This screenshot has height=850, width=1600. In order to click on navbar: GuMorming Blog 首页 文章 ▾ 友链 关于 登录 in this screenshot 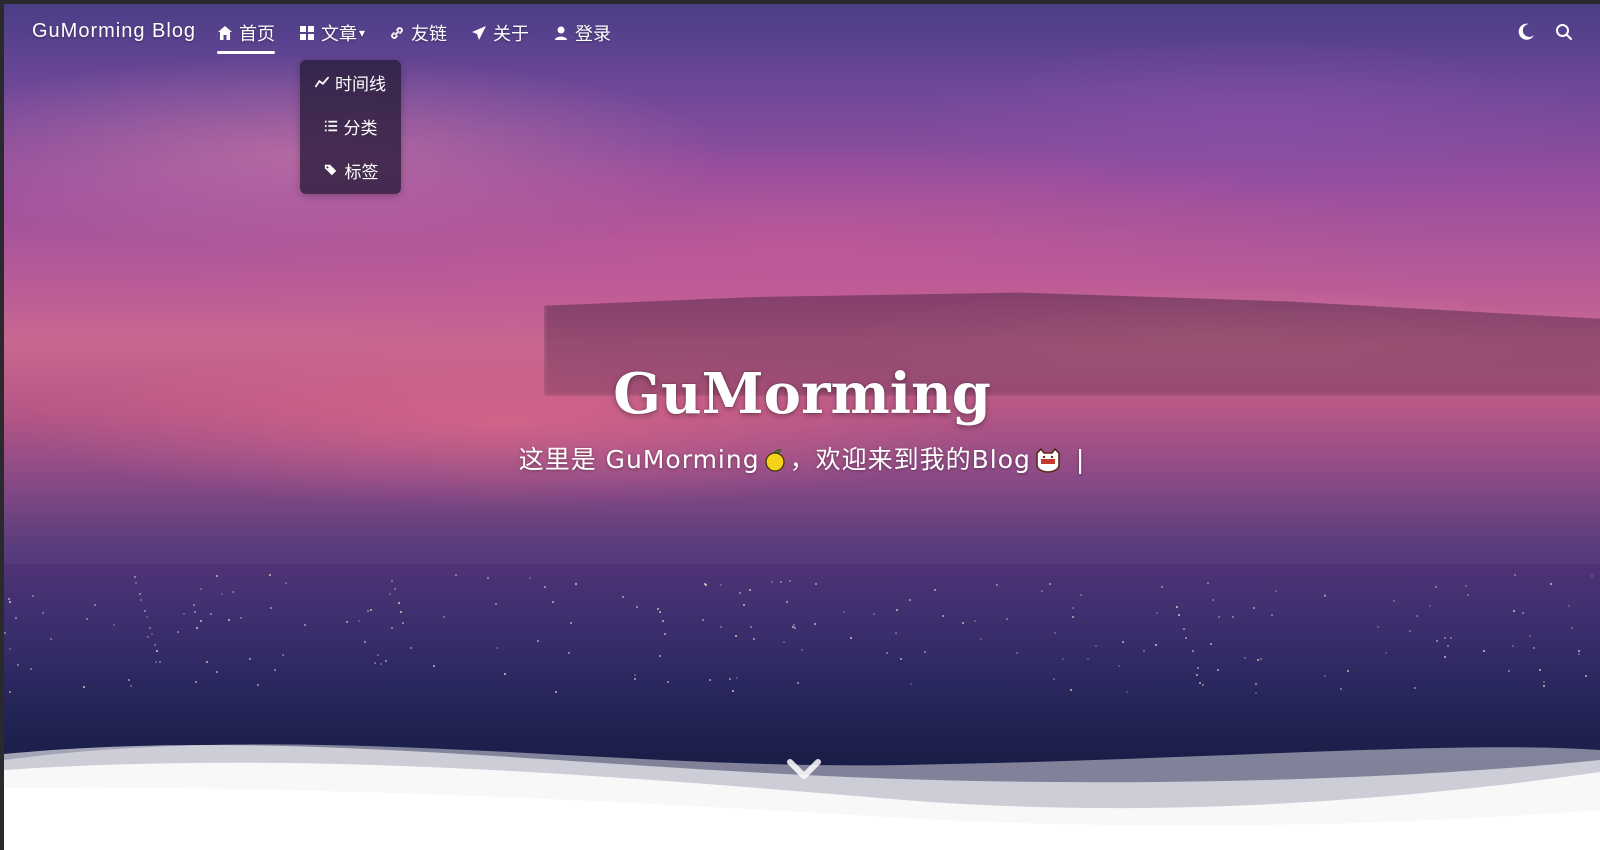, I will do `click(802, 33)`.